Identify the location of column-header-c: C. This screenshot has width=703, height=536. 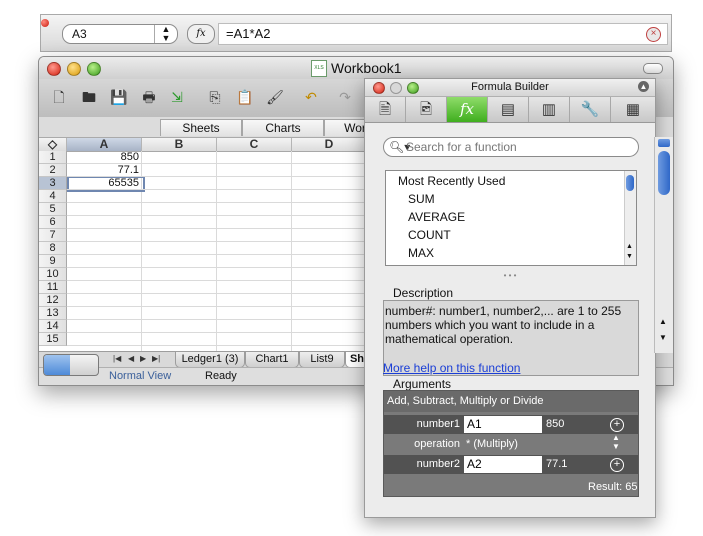
(254, 145).